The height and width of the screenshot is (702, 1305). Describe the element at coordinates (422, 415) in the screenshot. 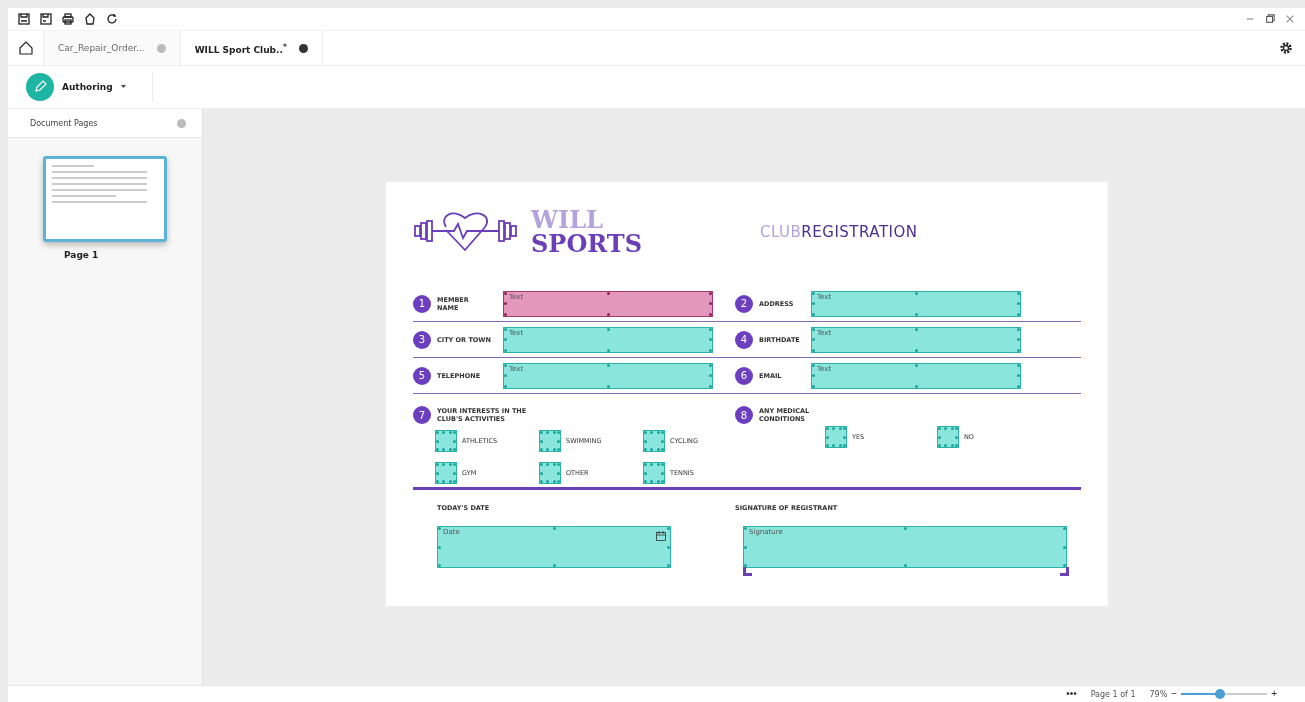

I see `number-badge: 7` at that location.